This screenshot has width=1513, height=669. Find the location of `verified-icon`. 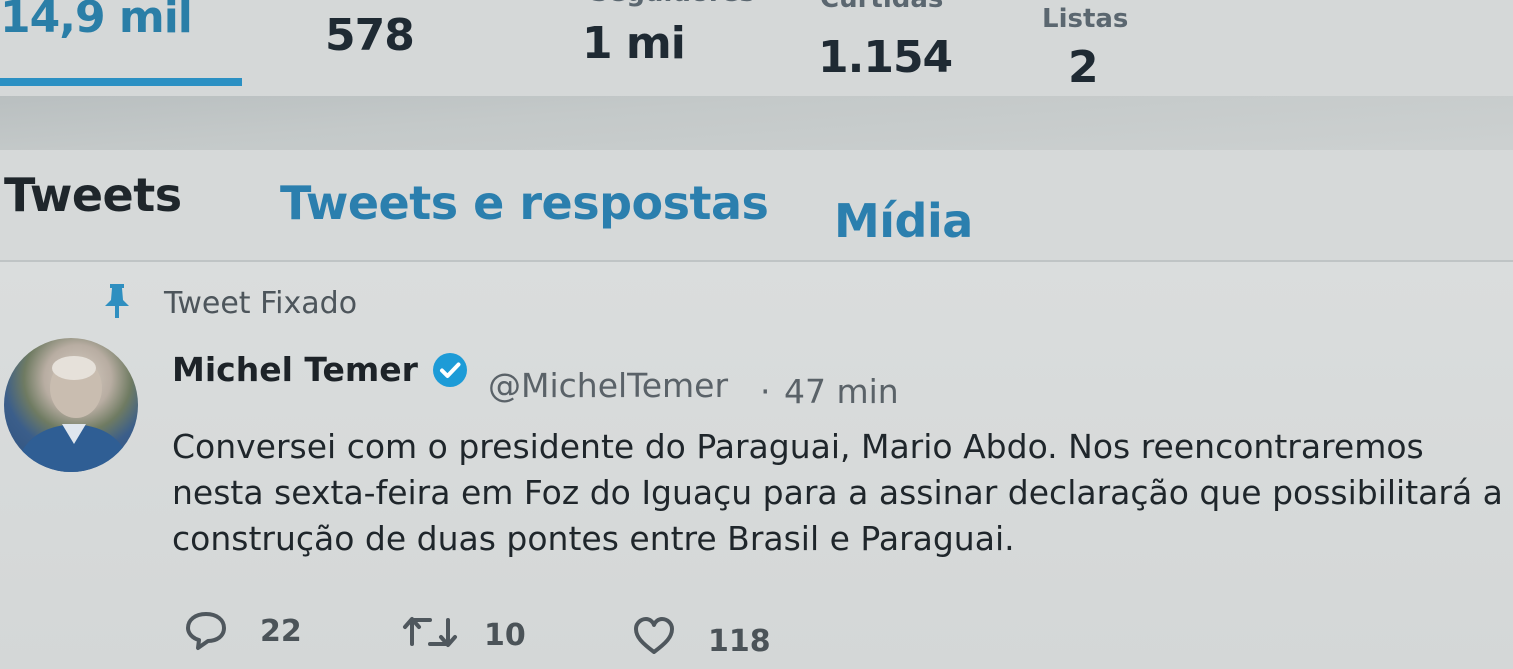

verified-icon is located at coordinates (450, 370).